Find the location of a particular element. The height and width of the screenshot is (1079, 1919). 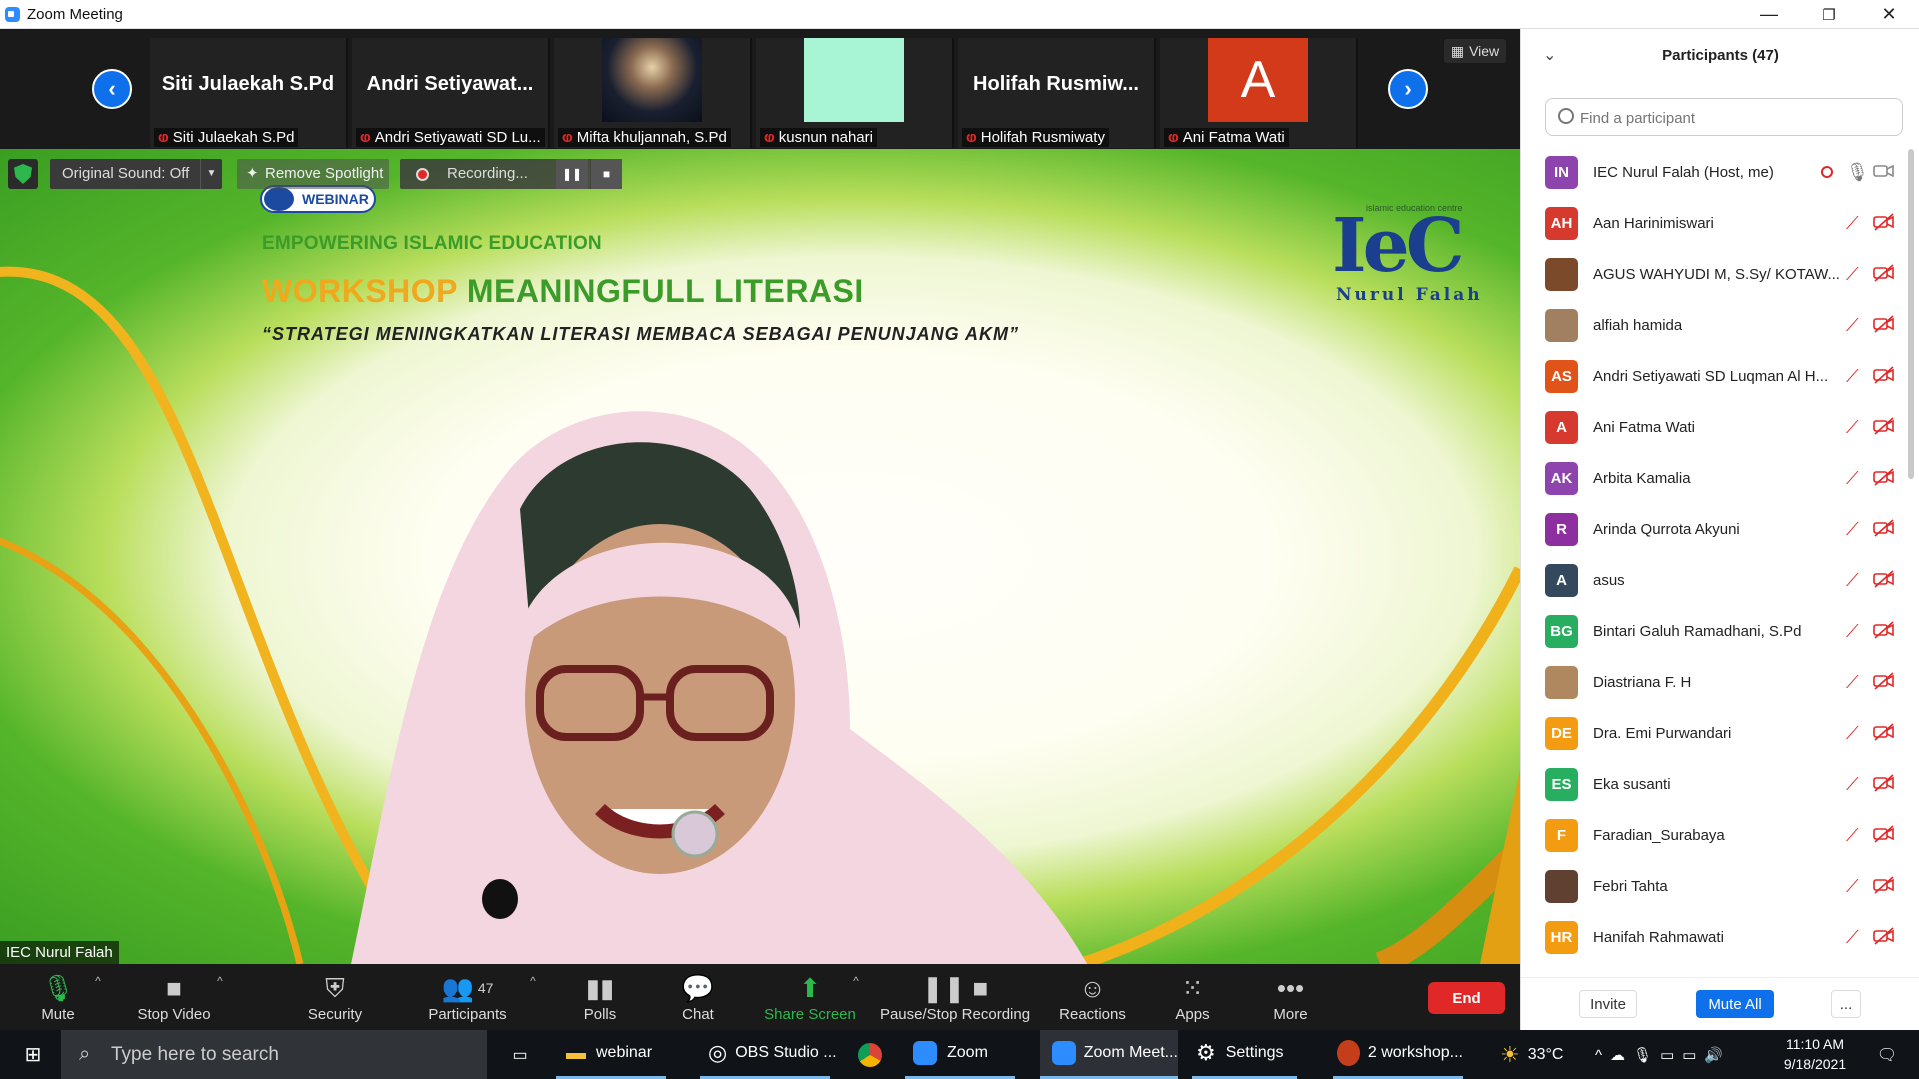

taskbar-app: ▬ webinar is located at coordinates (611, 1054).